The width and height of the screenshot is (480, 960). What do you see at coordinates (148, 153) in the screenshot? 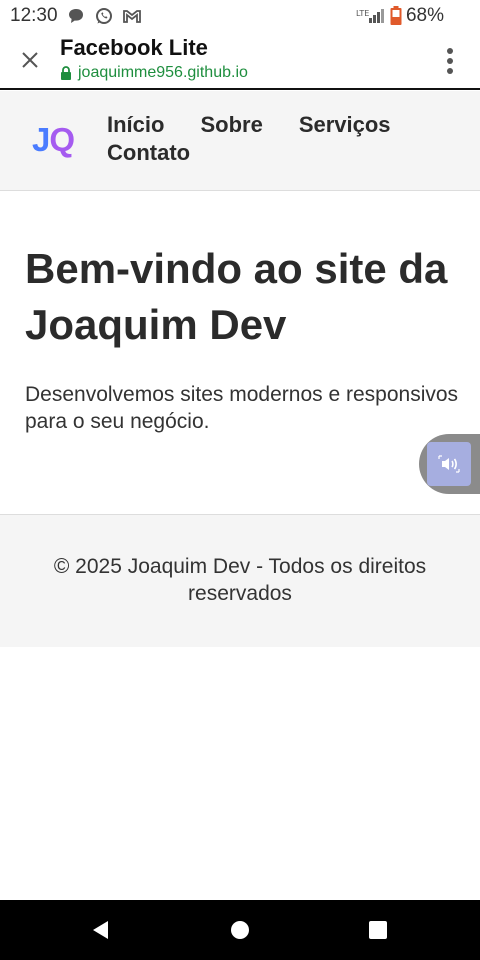
I see `nav-link-contato: Contato` at bounding box center [148, 153].